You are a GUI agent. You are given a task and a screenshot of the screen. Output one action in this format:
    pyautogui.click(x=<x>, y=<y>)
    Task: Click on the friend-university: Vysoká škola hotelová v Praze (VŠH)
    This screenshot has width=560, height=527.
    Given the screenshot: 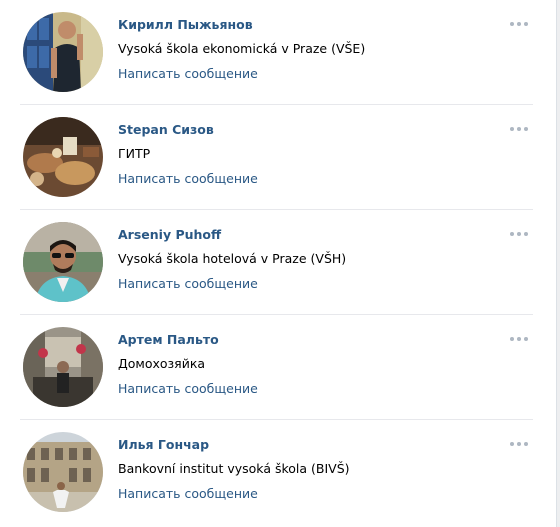 What is the action you would take?
    pyautogui.click(x=232, y=258)
    